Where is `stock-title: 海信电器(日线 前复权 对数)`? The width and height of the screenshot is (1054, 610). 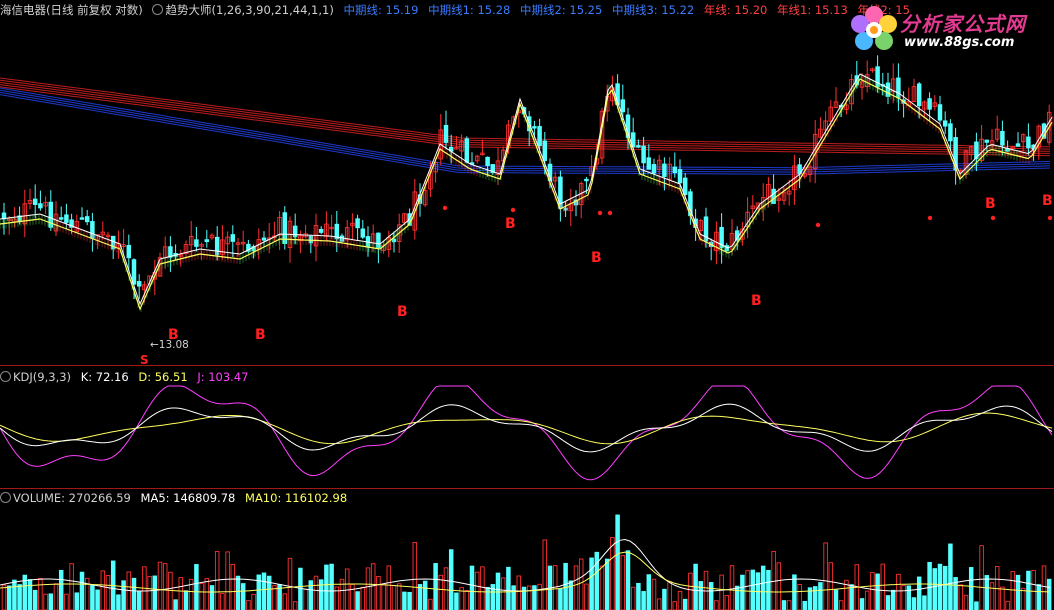
stock-title: 海信电器(日线 前复权 对数) is located at coordinates (71, 10).